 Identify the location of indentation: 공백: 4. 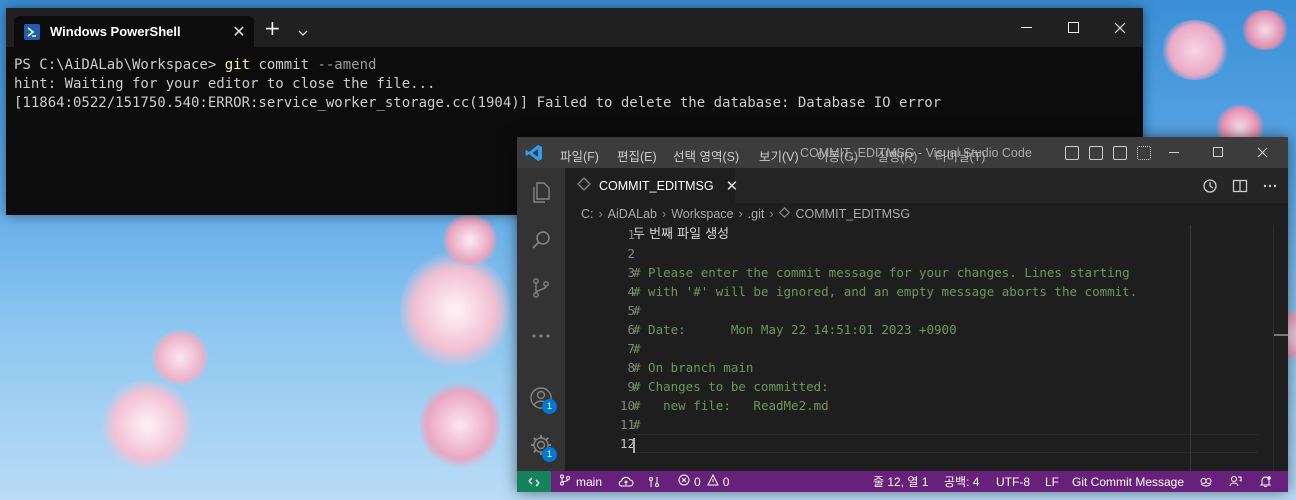
(961, 481).